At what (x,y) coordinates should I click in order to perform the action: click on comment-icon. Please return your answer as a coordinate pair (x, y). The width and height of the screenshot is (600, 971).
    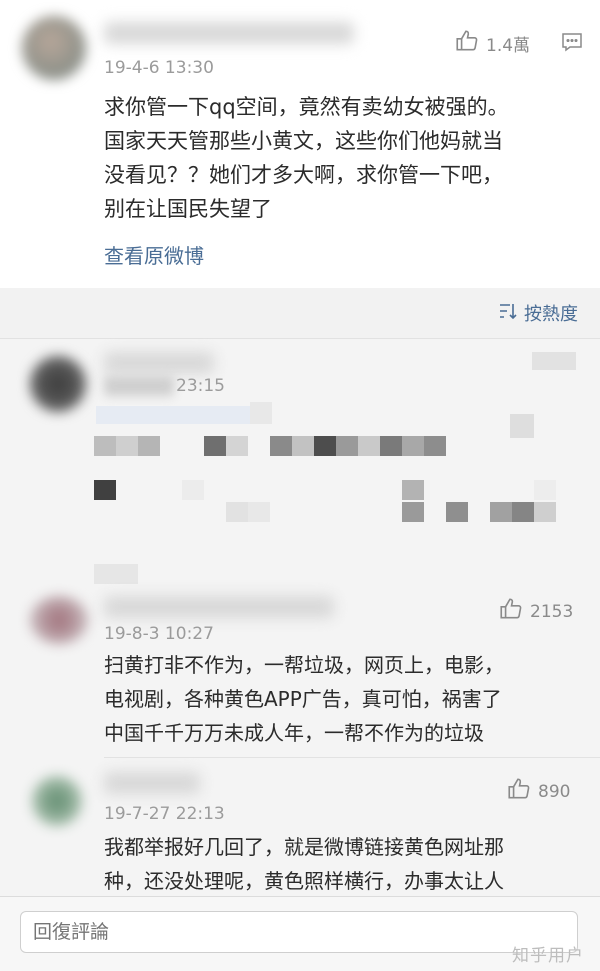
    Looking at the image, I should click on (572, 45).